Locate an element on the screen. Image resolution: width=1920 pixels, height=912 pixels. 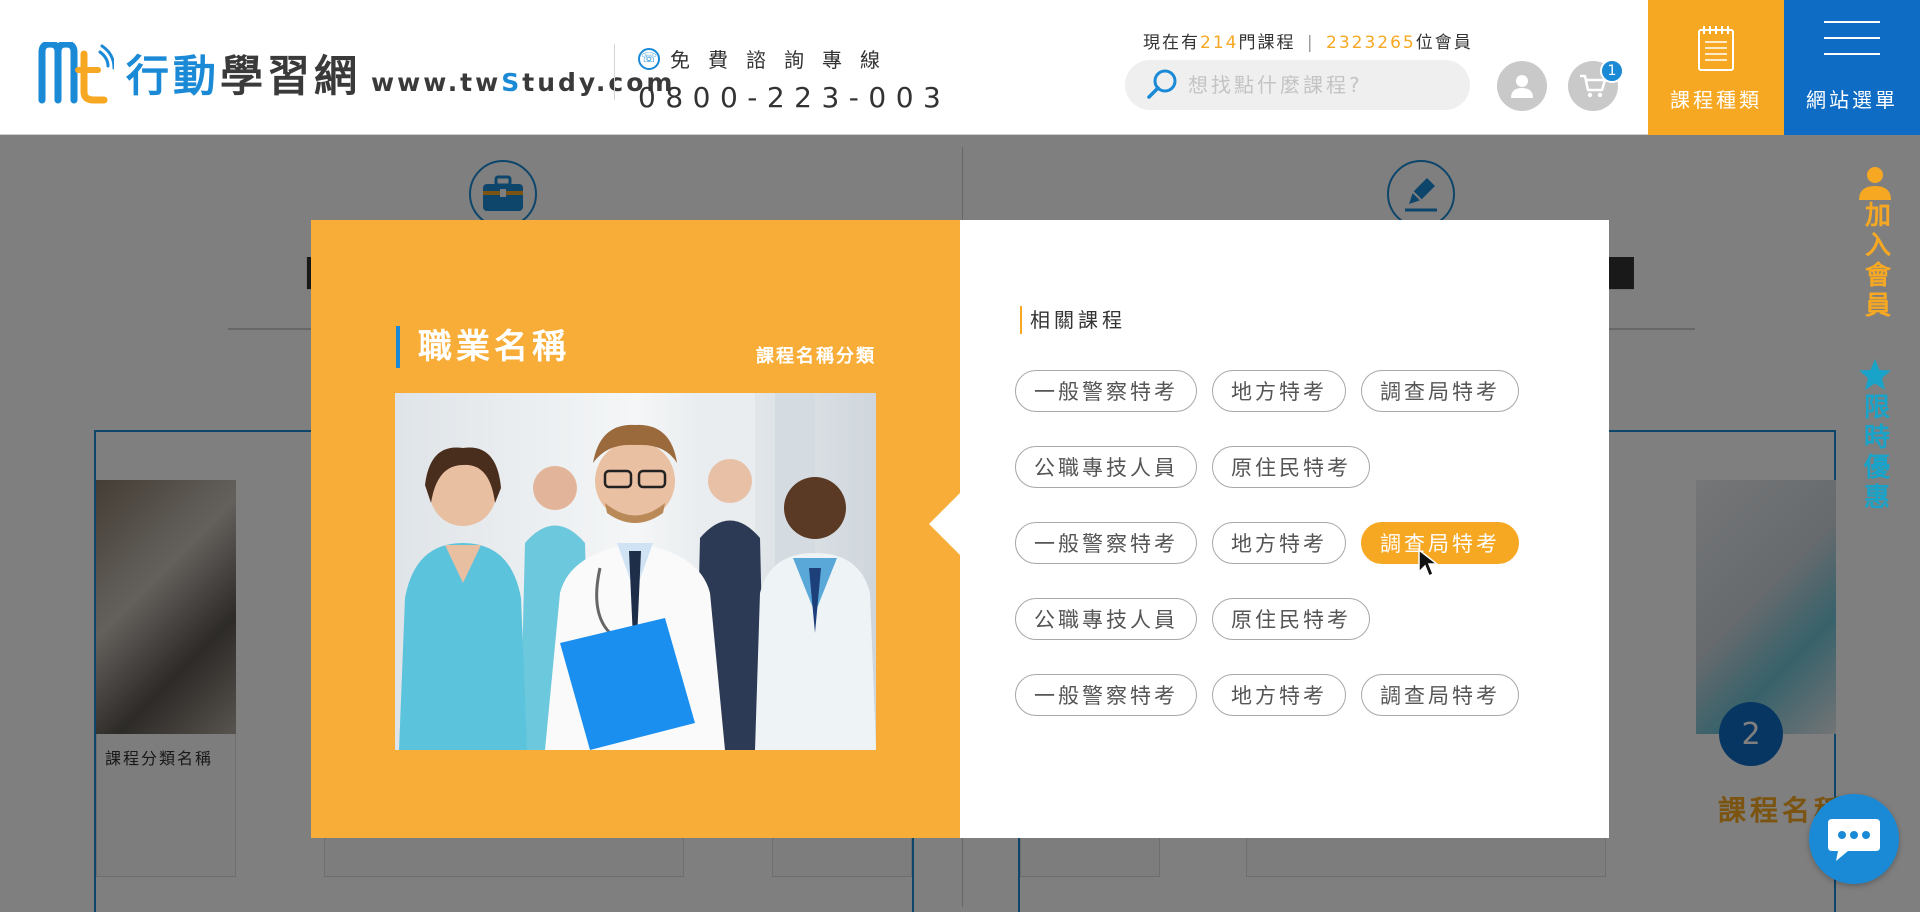
course-types-button: 課程種類 is located at coordinates (1716, 67).